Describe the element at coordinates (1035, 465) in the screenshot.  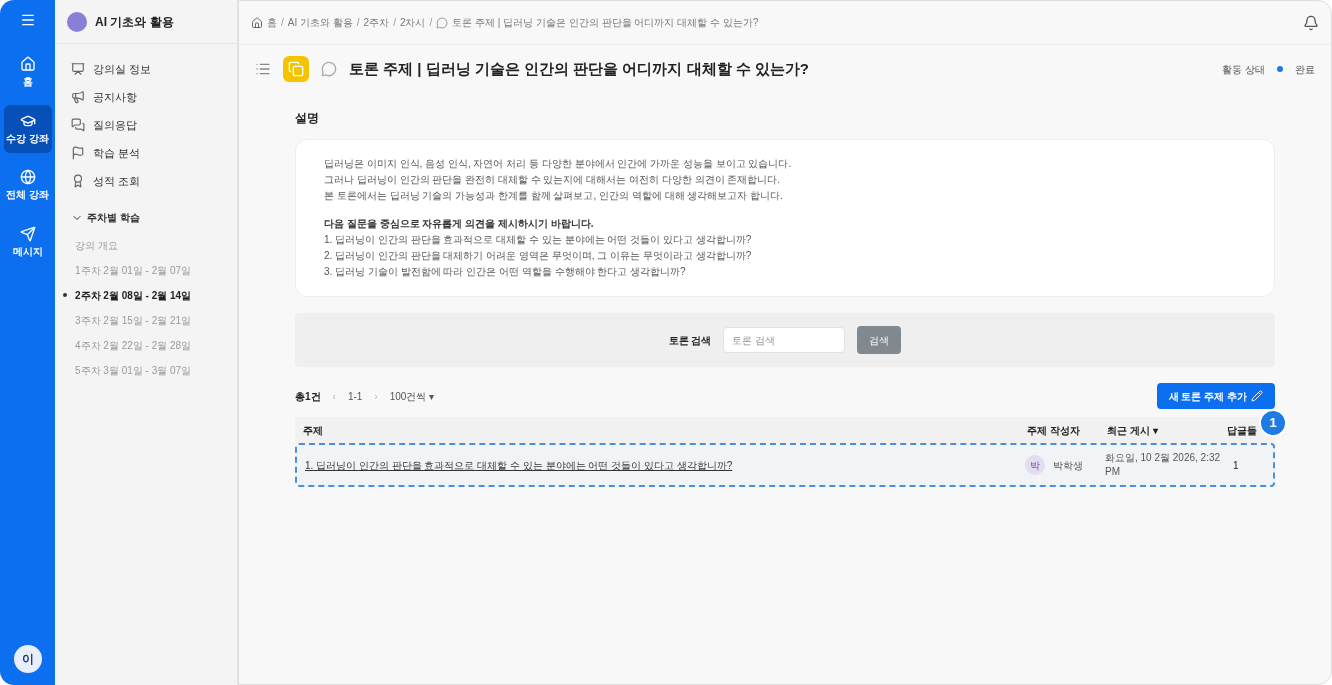
I see `author-avatar: 박` at that location.